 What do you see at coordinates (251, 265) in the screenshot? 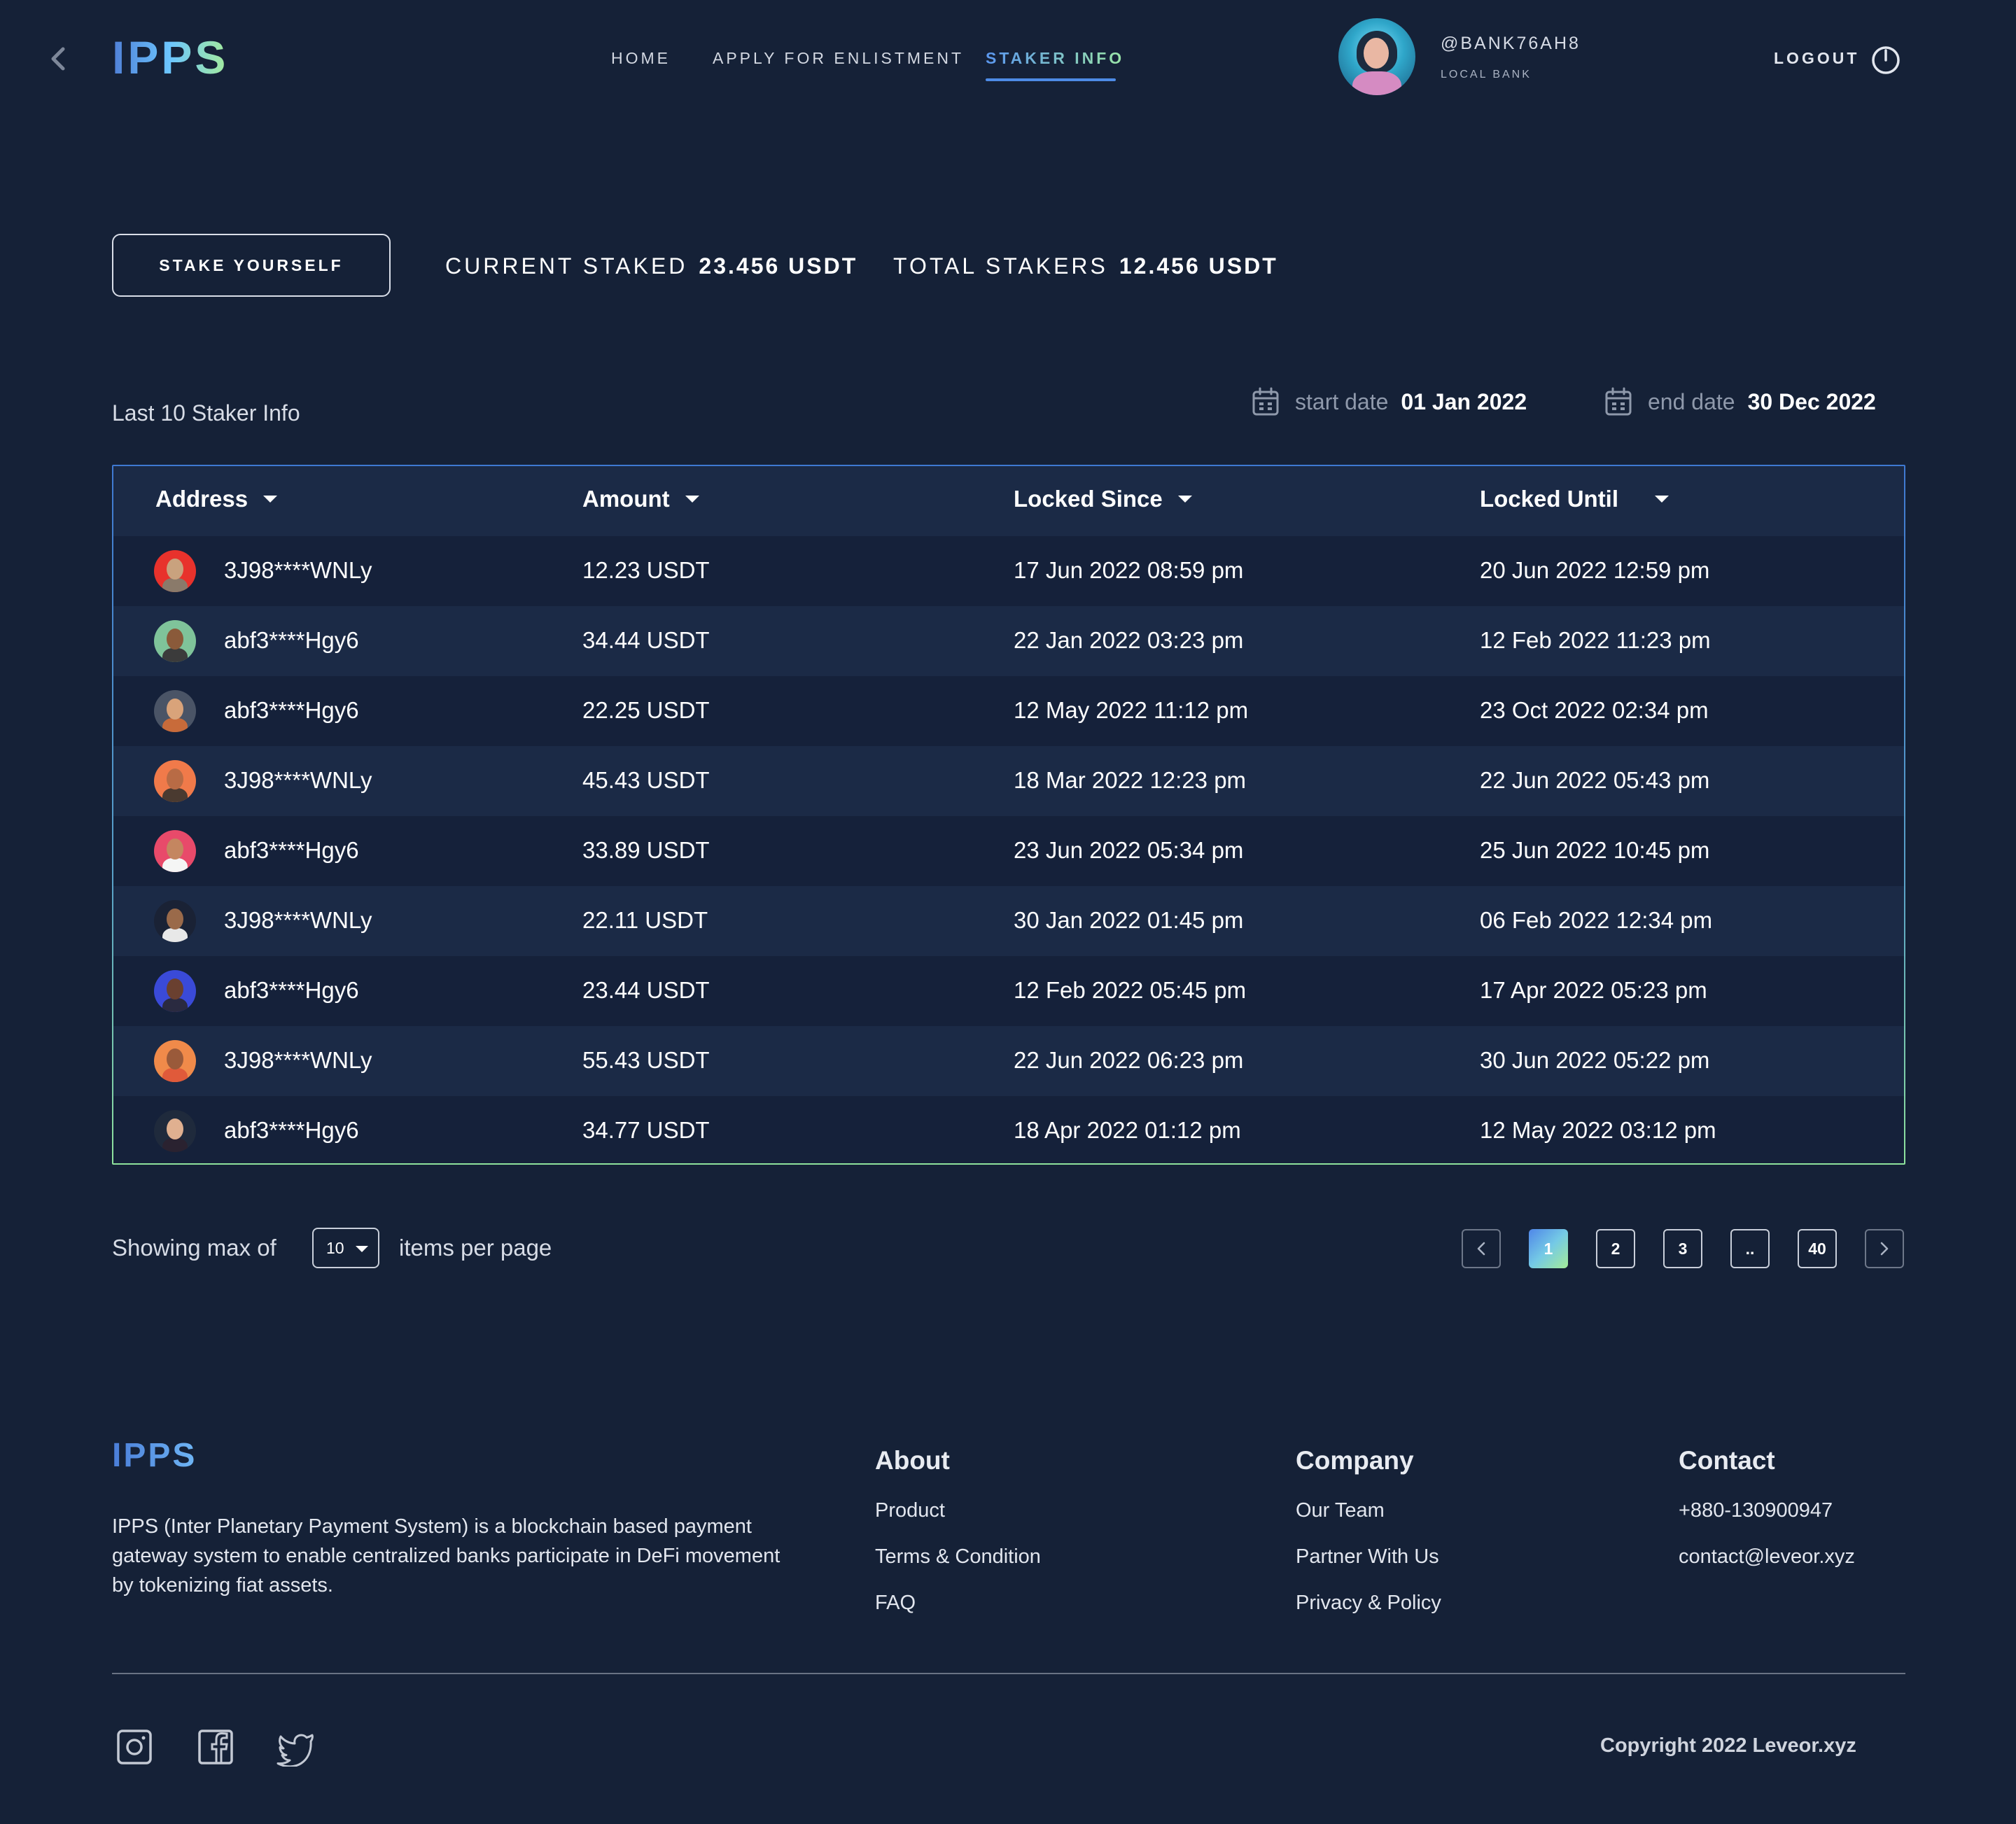
I see `stake-yourself-button: STAKE YOURSELF` at bounding box center [251, 265].